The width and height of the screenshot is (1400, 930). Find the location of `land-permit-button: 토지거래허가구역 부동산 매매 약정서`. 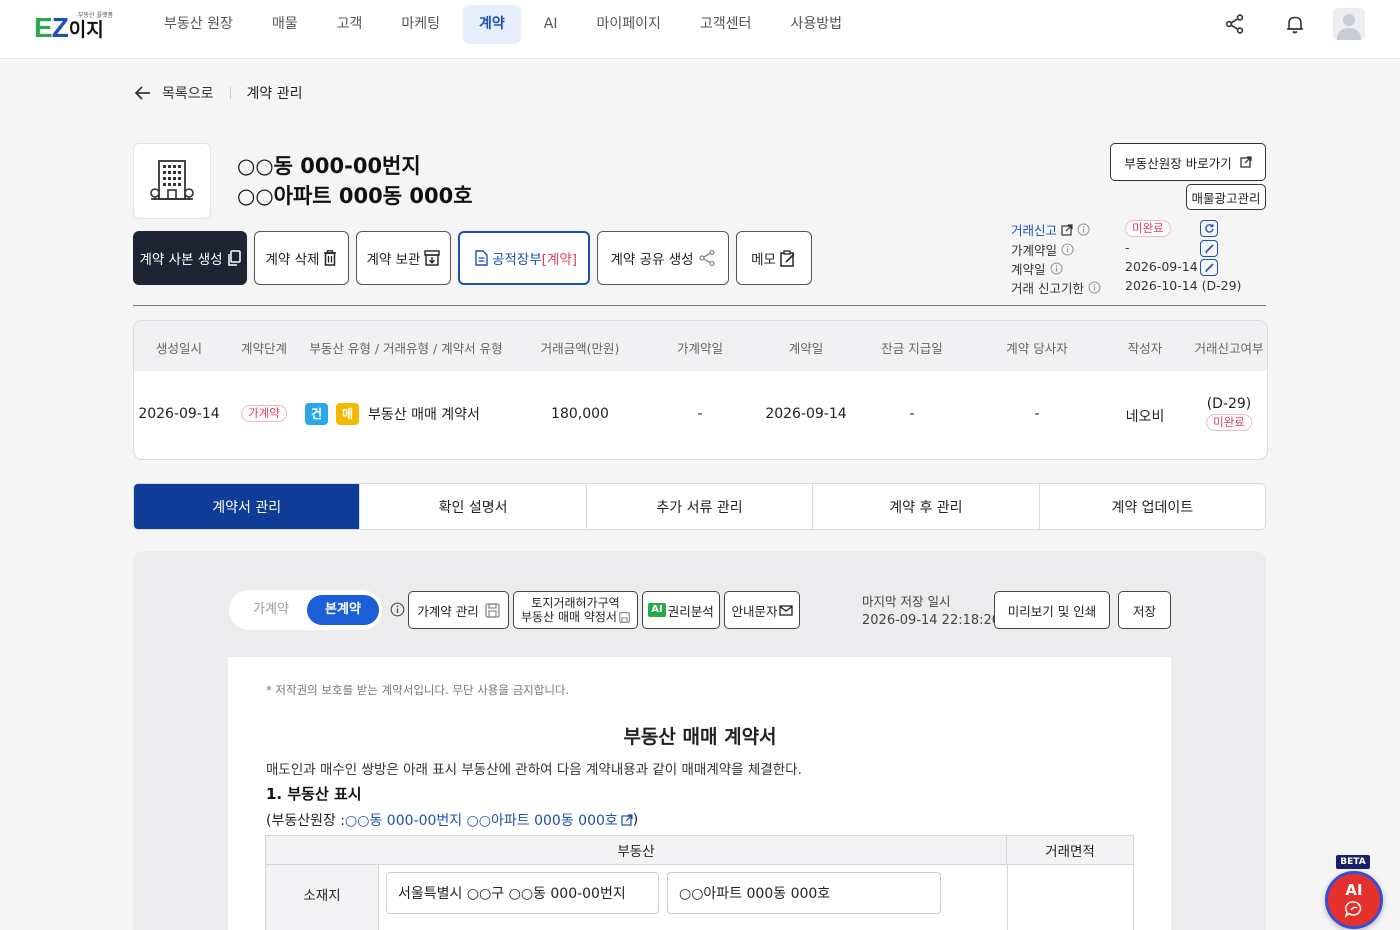

land-permit-button: 토지거래허가구역 부동산 매매 약정서 is located at coordinates (575, 610).